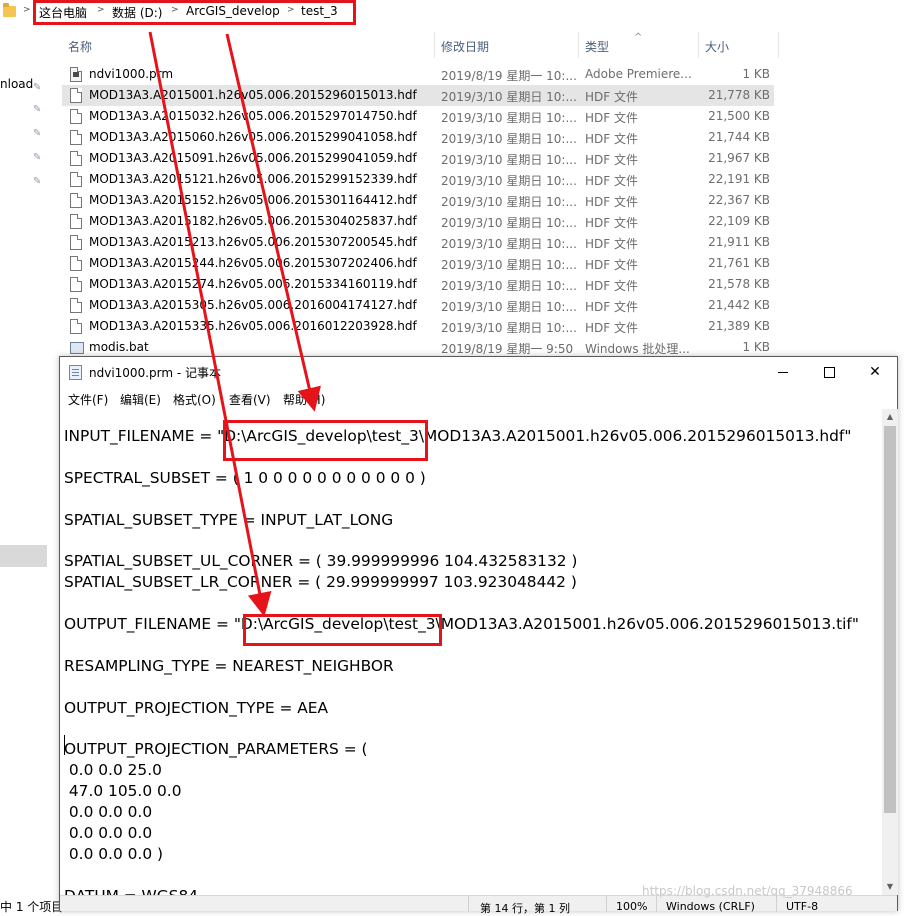  What do you see at coordinates (88, 399) in the screenshot?
I see `menu-file: 文件(F)` at bounding box center [88, 399].